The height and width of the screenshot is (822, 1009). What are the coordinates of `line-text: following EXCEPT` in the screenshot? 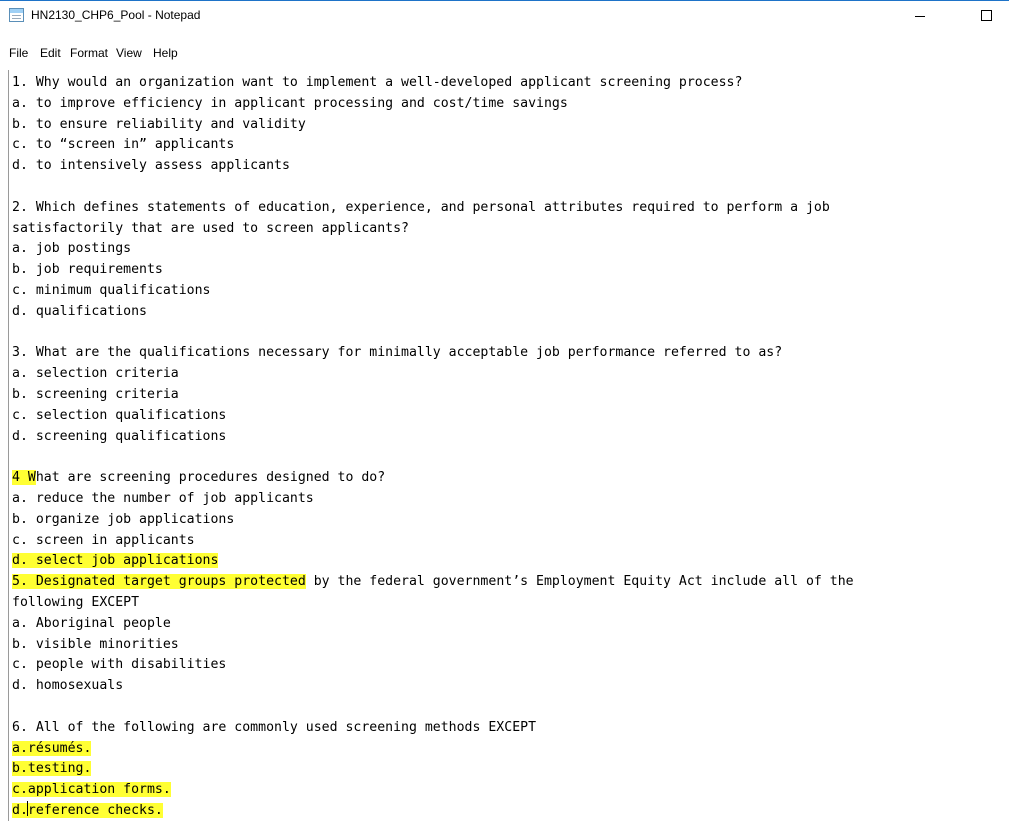 It's located at (76, 602).